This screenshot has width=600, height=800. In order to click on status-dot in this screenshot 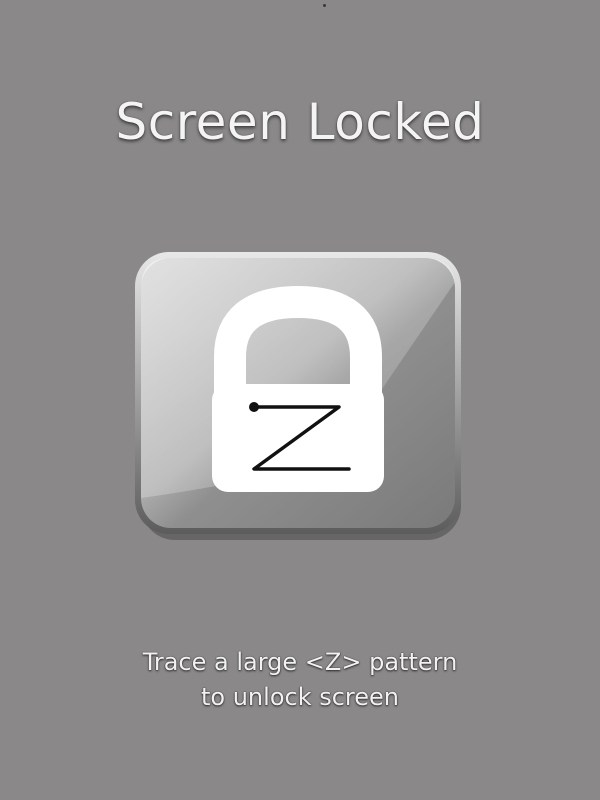, I will do `click(324, 5)`.